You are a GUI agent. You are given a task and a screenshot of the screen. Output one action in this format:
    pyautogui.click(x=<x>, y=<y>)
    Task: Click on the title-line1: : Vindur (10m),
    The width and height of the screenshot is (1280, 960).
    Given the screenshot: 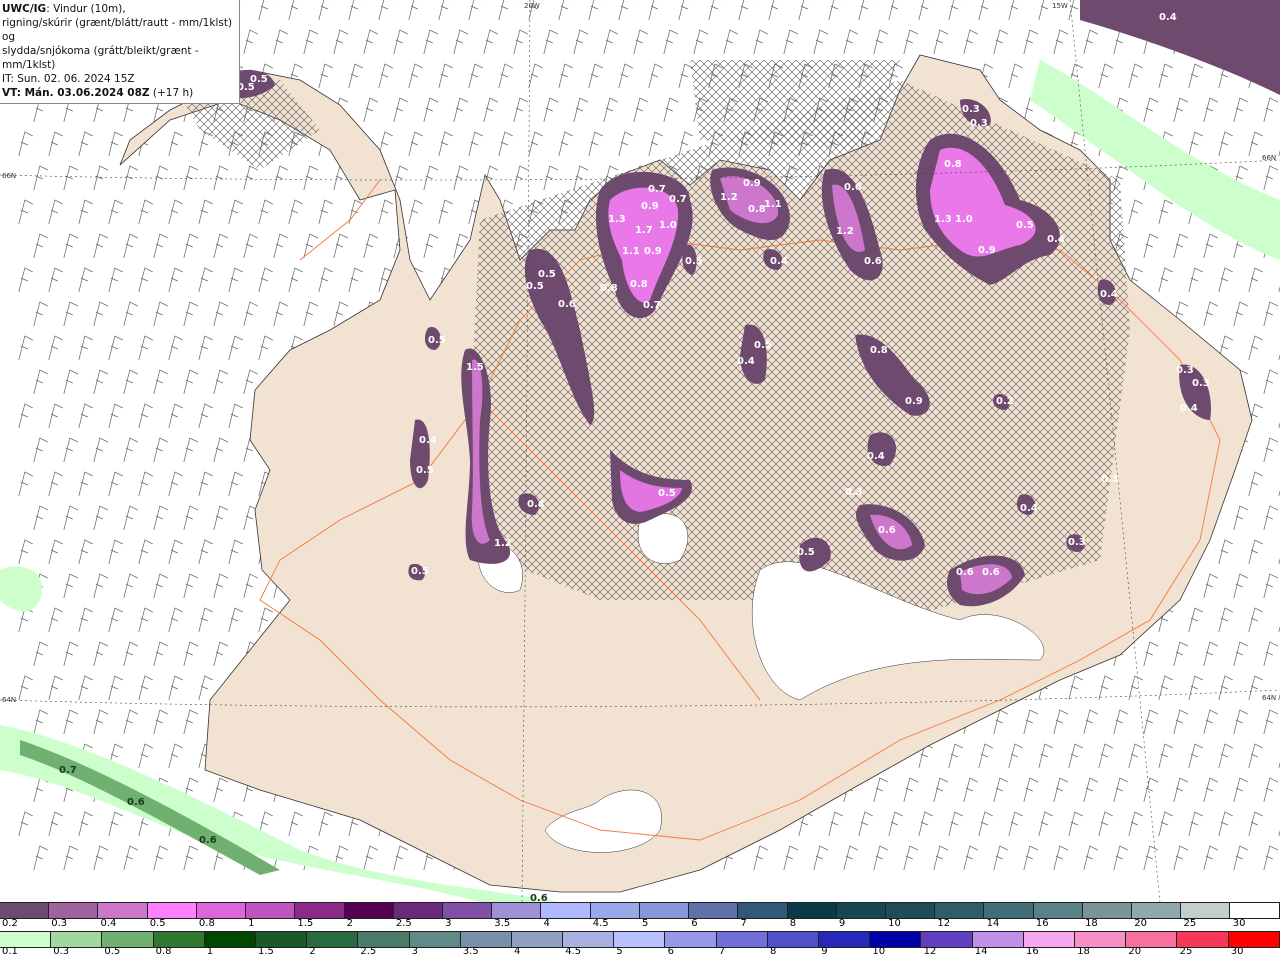 What is the action you would take?
    pyautogui.click(x=86, y=9)
    